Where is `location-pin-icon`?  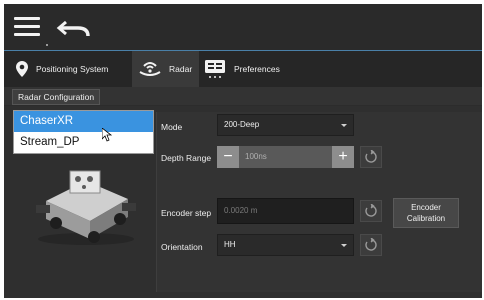 location-pin-icon is located at coordinates (22, 69).